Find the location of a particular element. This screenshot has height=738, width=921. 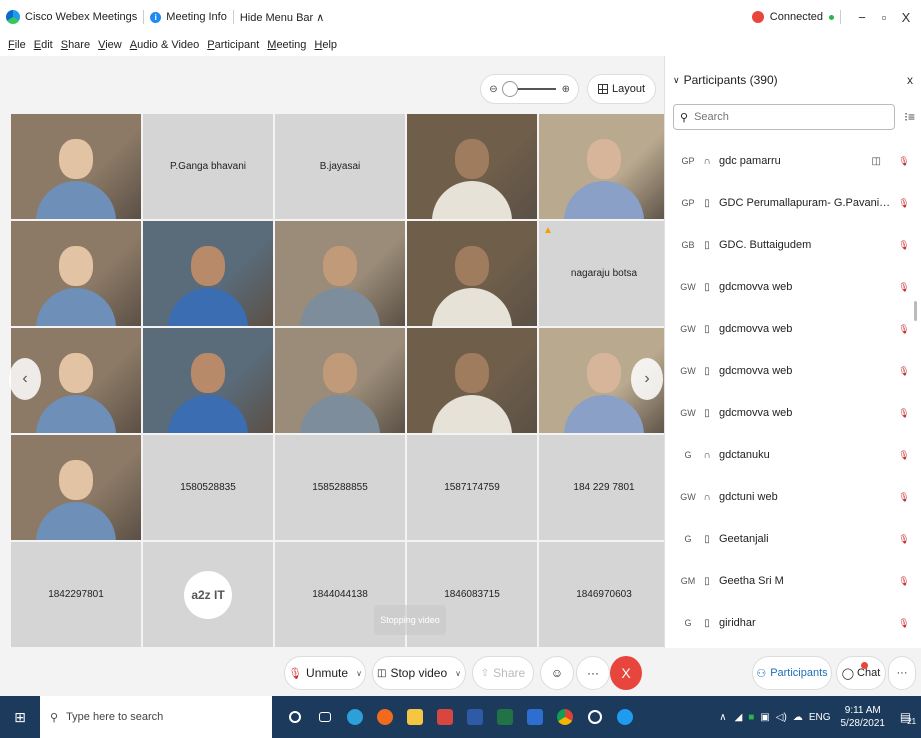

menu-audio-video: Audio & Video is located at coordinates (165, 45).